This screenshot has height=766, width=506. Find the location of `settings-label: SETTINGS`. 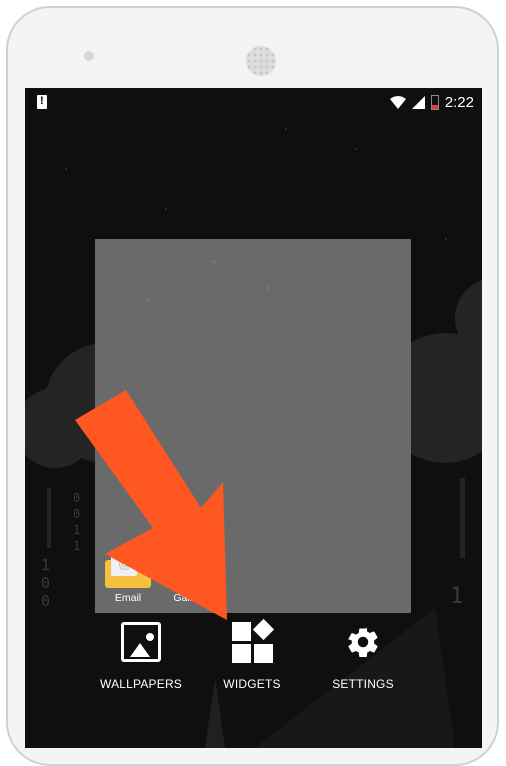

settings-label: SETTINGS is located at coordinates (363, 684).